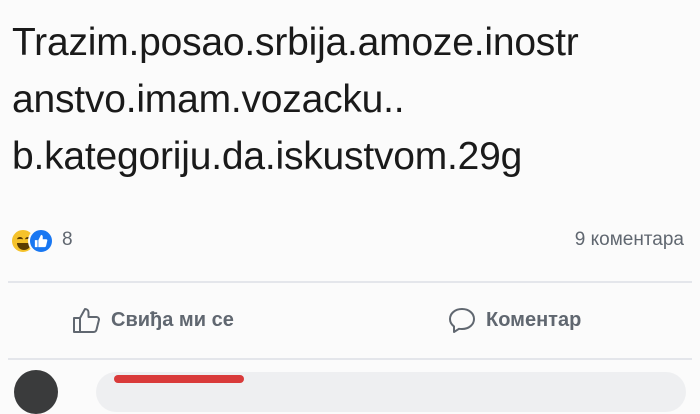 The width and height of the screenshot is (700, 414). I want to click on post-text-line: Trazim.posao.srbija.amoze.inostr, so click(295, 42).